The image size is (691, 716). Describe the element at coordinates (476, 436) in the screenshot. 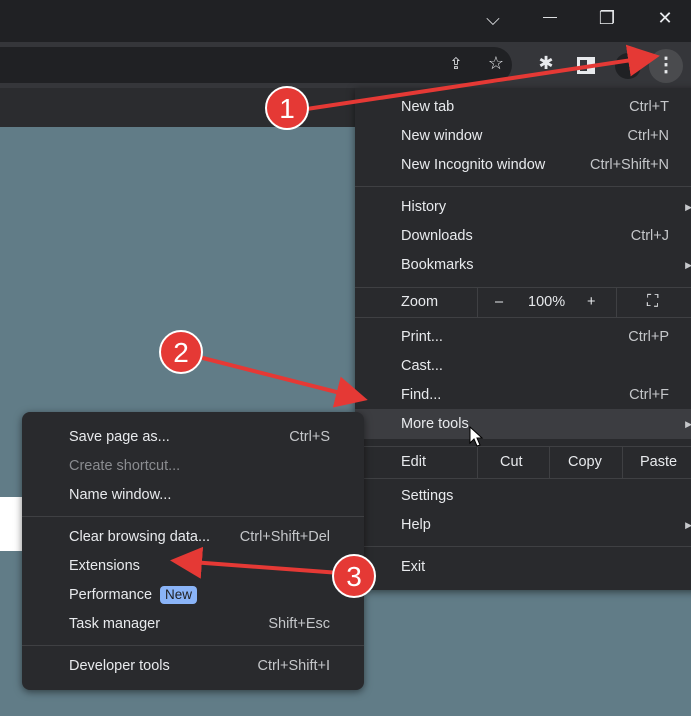

I see `mouse-cursor-icon` at that location.